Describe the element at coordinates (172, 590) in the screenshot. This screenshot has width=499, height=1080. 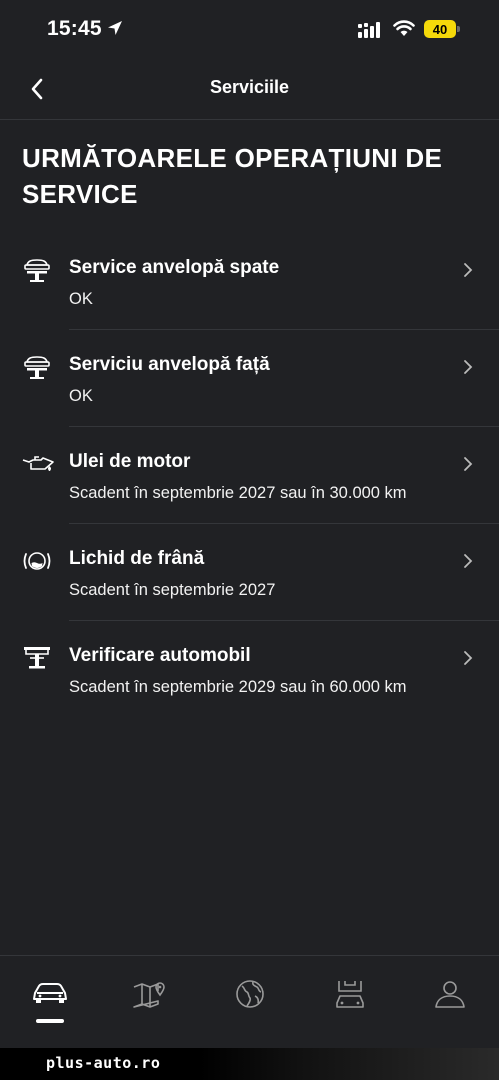
I see `service-item-status: Scadent în septembrie 2027` at that location.